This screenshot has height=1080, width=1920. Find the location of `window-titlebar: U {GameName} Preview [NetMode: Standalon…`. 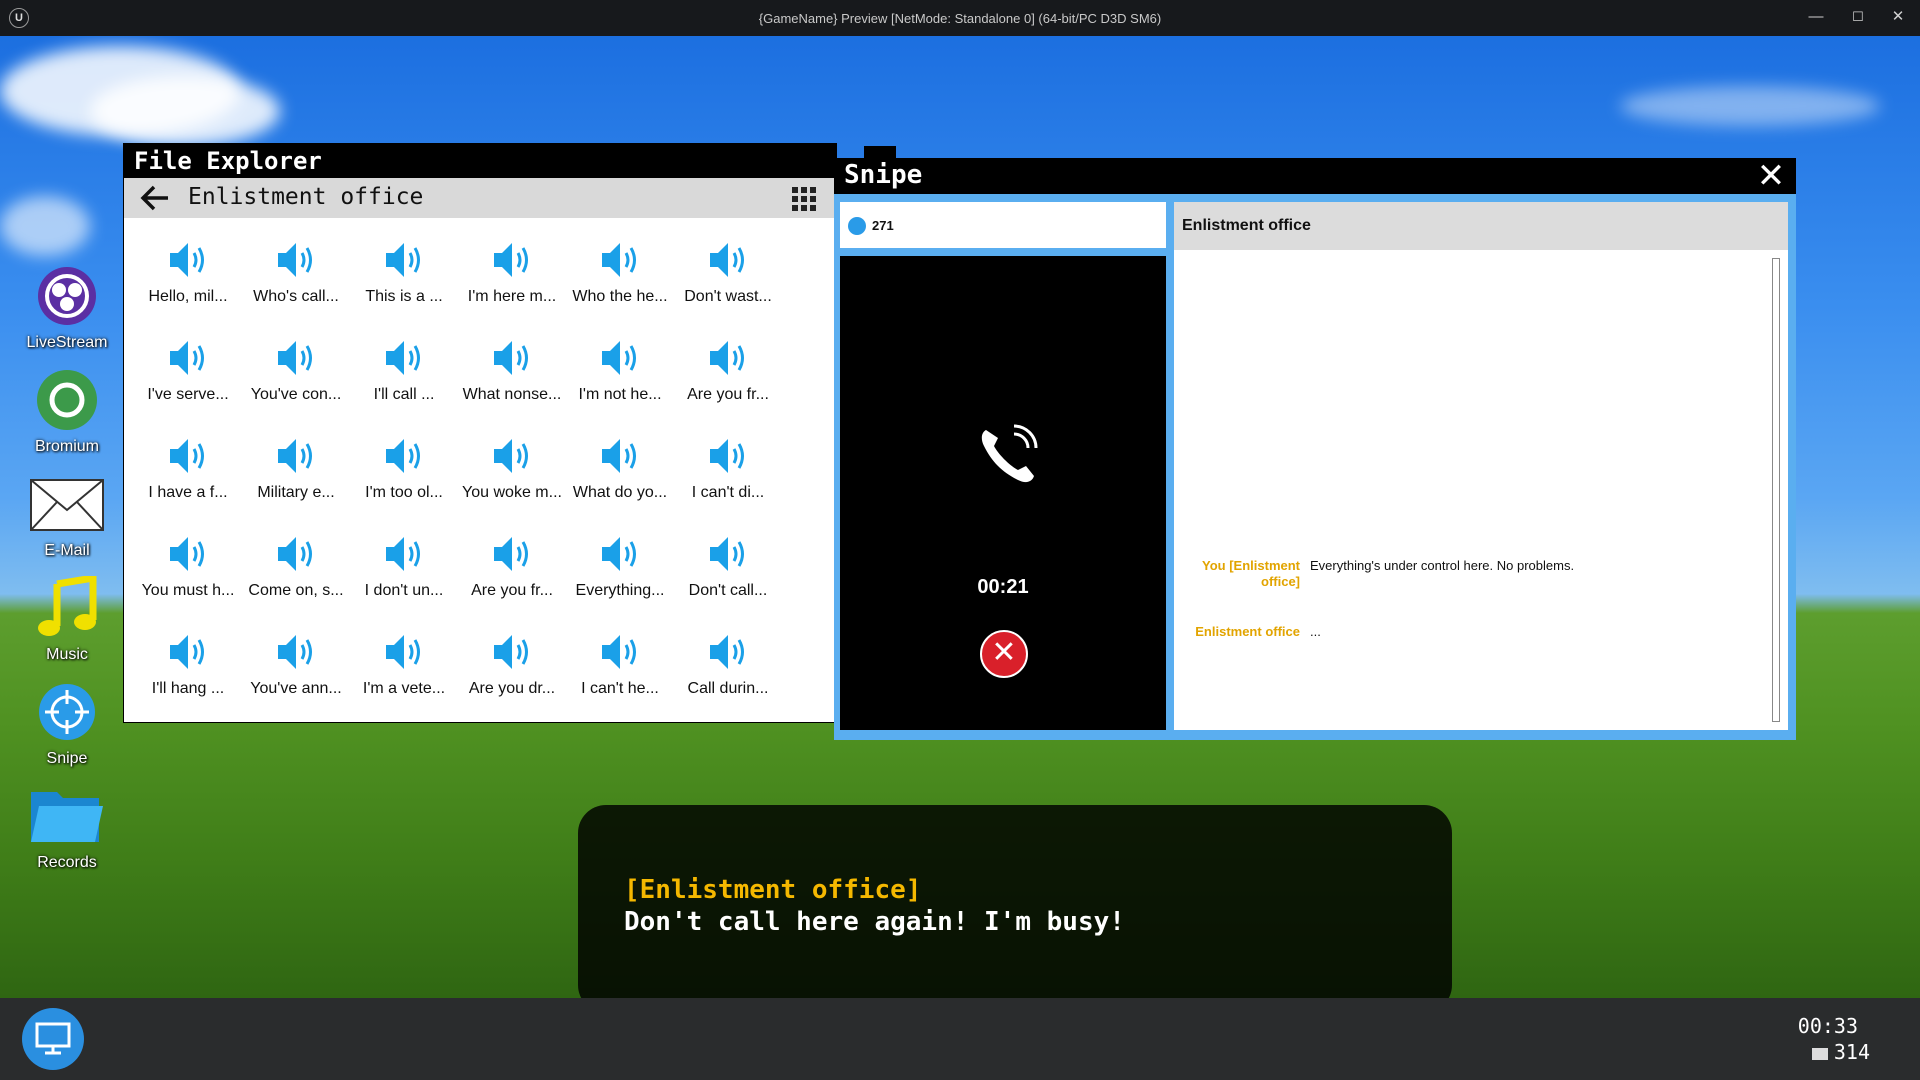

window-titlebar: U {GameName} Preview [NetMode: Standalon… is located at coordinates (960, 18).